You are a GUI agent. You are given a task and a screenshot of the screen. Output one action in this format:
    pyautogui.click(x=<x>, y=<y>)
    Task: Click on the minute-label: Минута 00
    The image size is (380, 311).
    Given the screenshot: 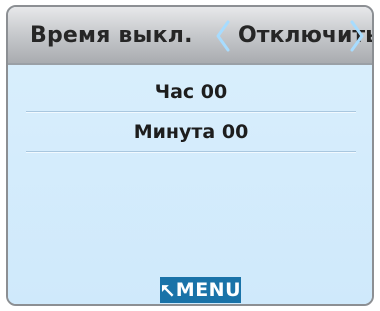 What is the action you would take?
    pyautogui.click(x=191, y=132)
    